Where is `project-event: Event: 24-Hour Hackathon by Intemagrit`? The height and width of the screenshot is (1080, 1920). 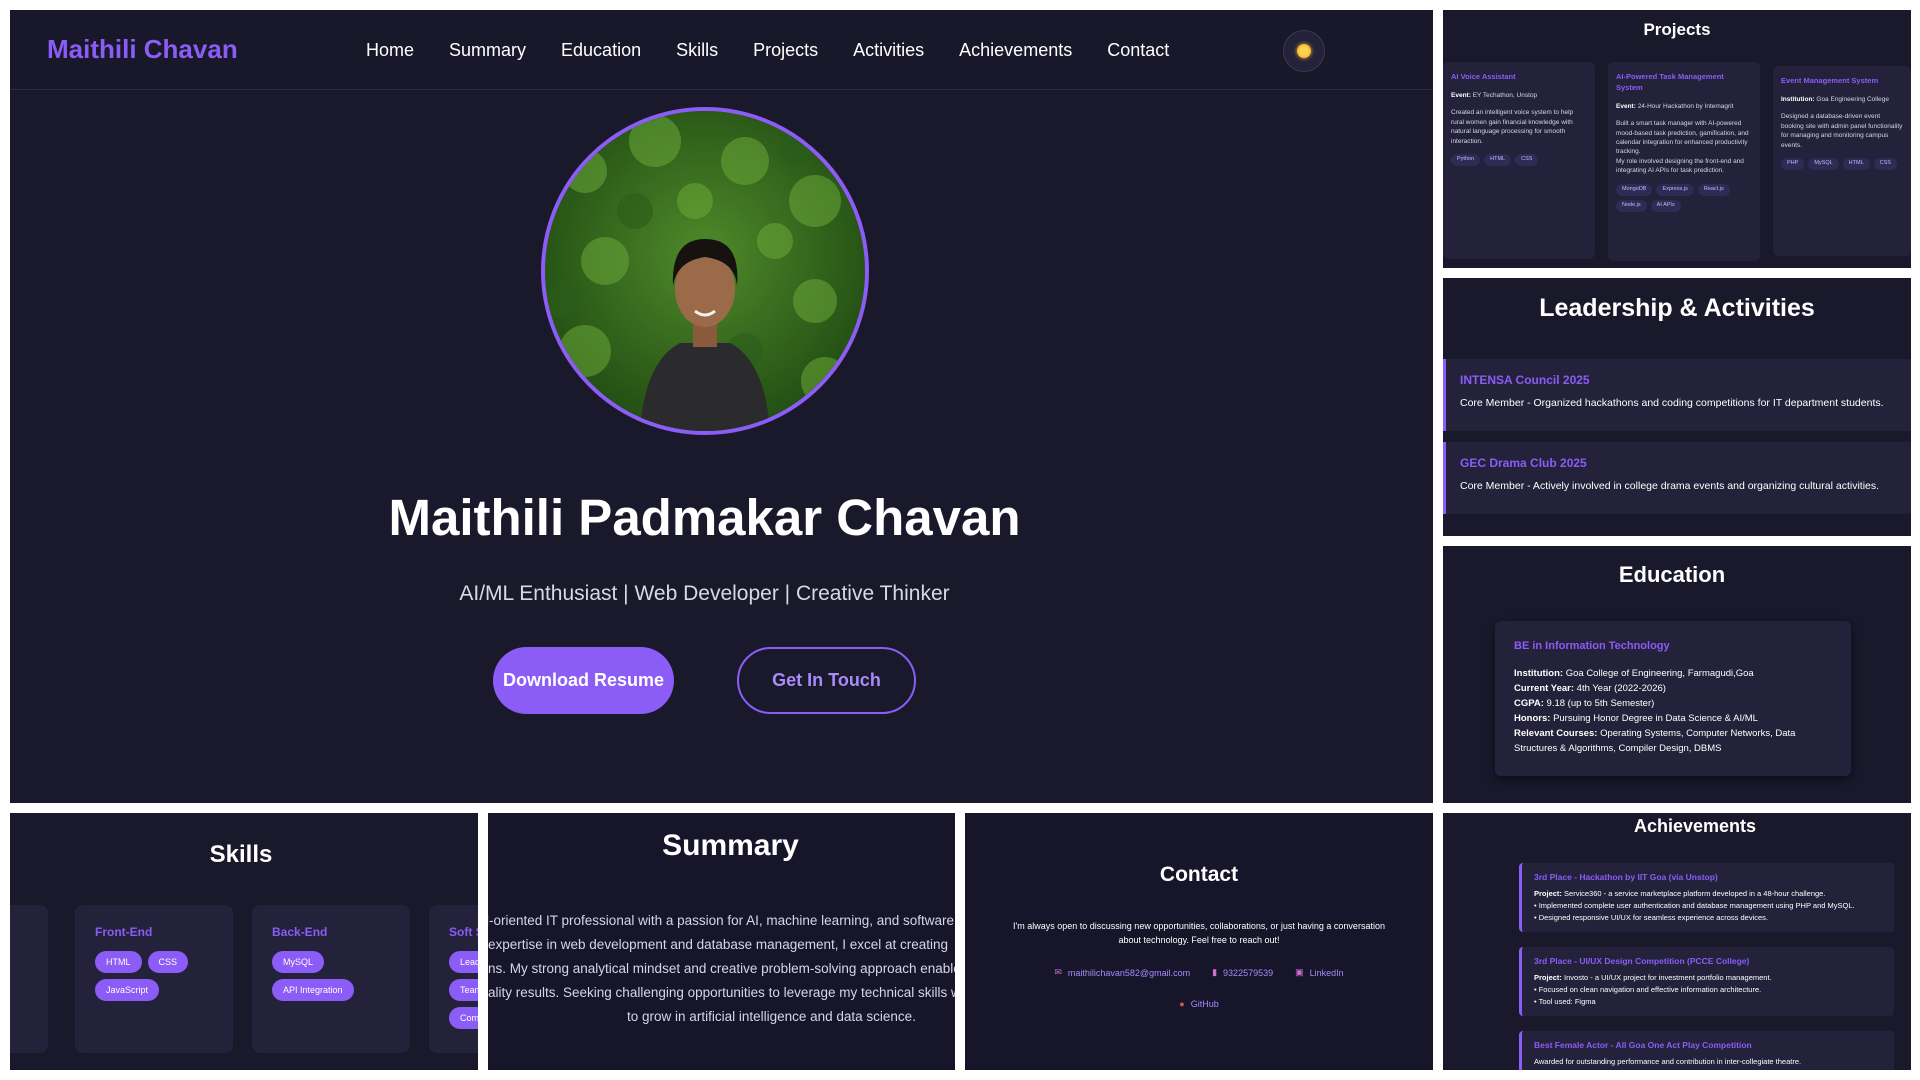 project-event: Event: 24-Hour Hackathon by Intemagrit is located at coordinates (1675, 106).